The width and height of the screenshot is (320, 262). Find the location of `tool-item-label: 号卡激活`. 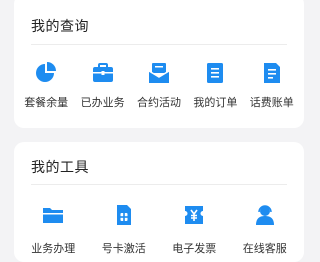

tool-item-label: 号卡激活 is located at coordinates (123, 248).